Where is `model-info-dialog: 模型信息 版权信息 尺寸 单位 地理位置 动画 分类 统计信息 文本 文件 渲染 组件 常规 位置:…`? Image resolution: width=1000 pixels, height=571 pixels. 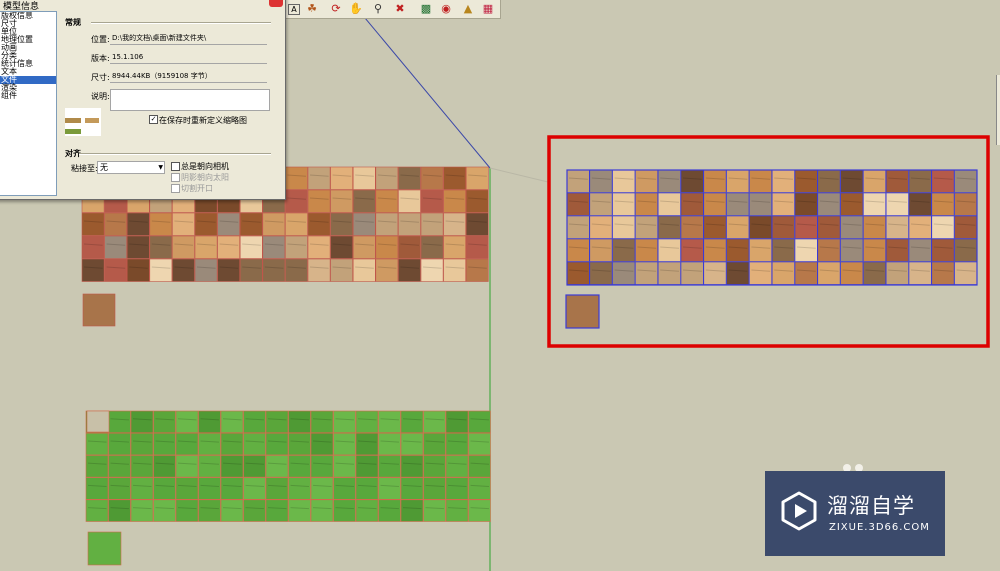
model-info-dialog: 模型信息 版权信息 尺寸 单位 地理位置 动画 分类 统计信息 文本 文件 渲染 组件 常规 位置:… is located at coordinates (143, 100).